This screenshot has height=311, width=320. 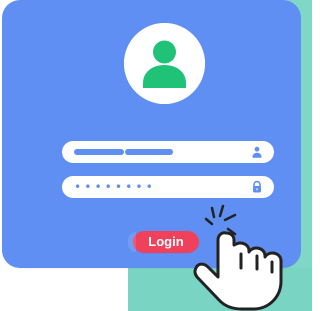 What do you see at coordinates (220, 289) in the screenshot?
I see `background-accent-bottom` at bounding box center [220, 289].